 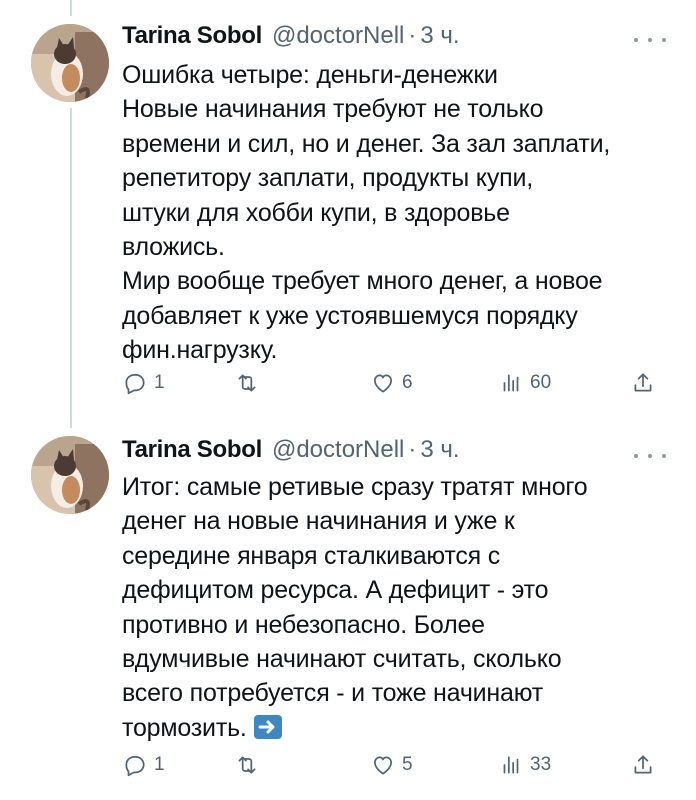 I want to click on tweet-actions: 1 5 33, so click(x=392, y=765).